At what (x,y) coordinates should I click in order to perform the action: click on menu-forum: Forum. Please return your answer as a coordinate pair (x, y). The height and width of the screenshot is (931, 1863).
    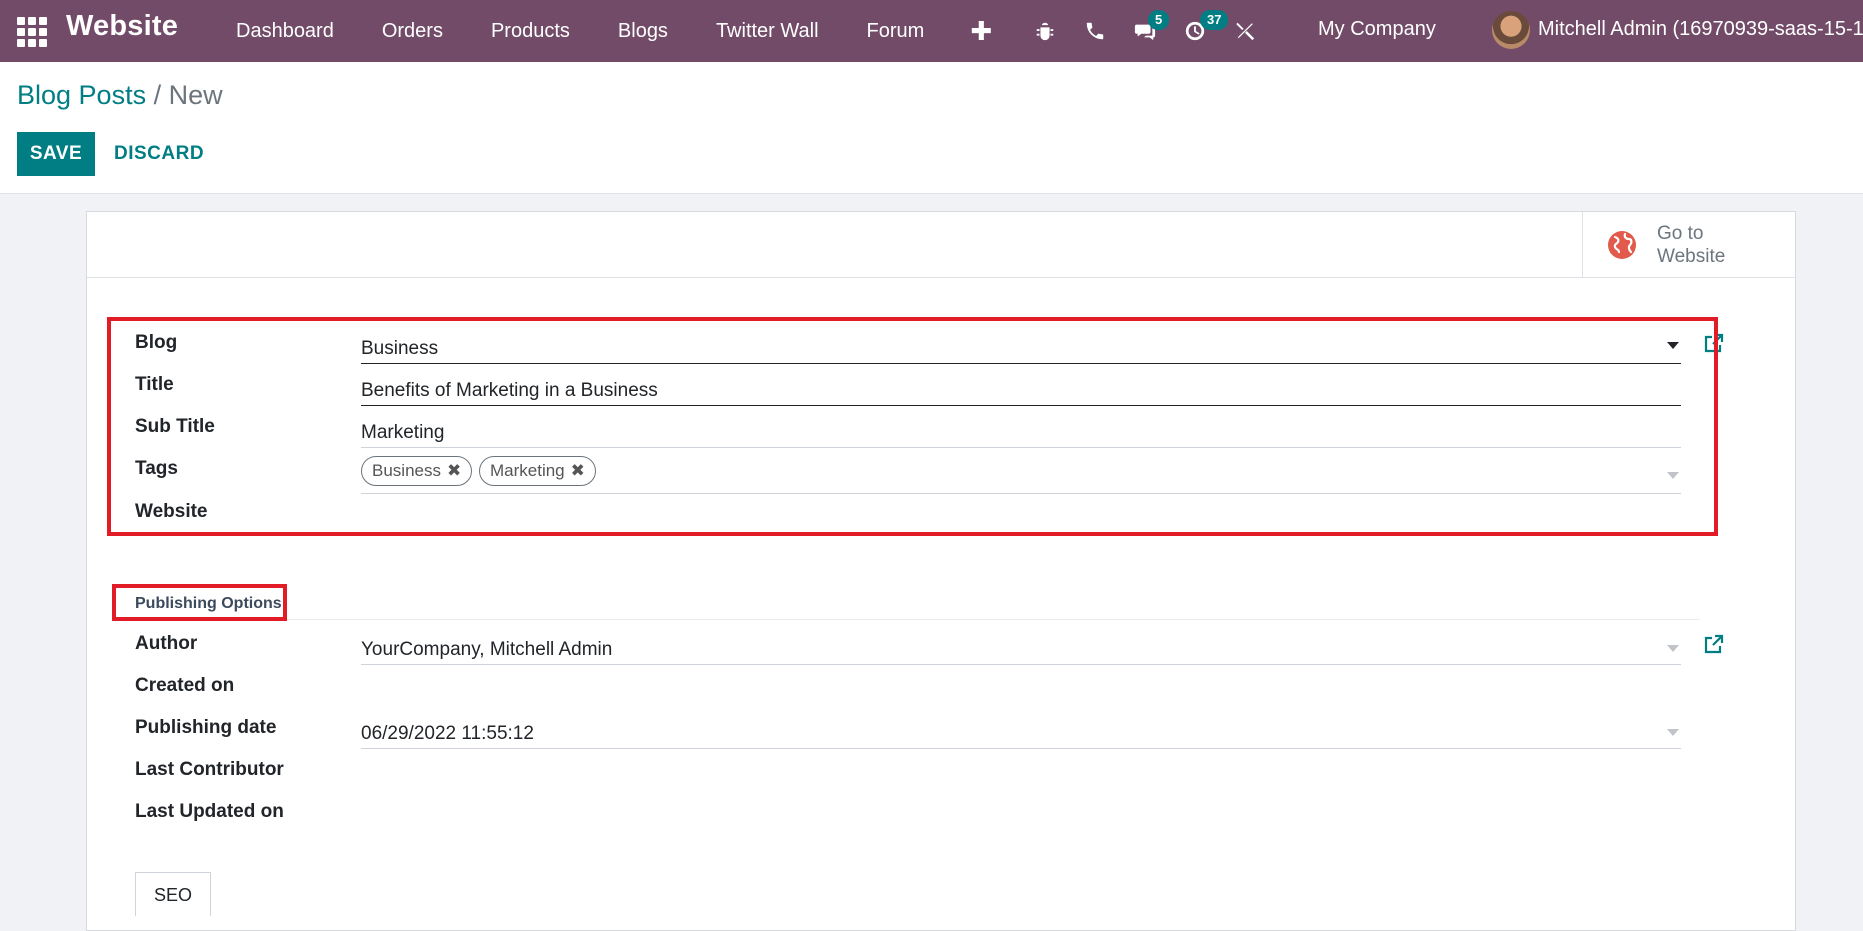
    Looking at the image, I should click on (896, 31).